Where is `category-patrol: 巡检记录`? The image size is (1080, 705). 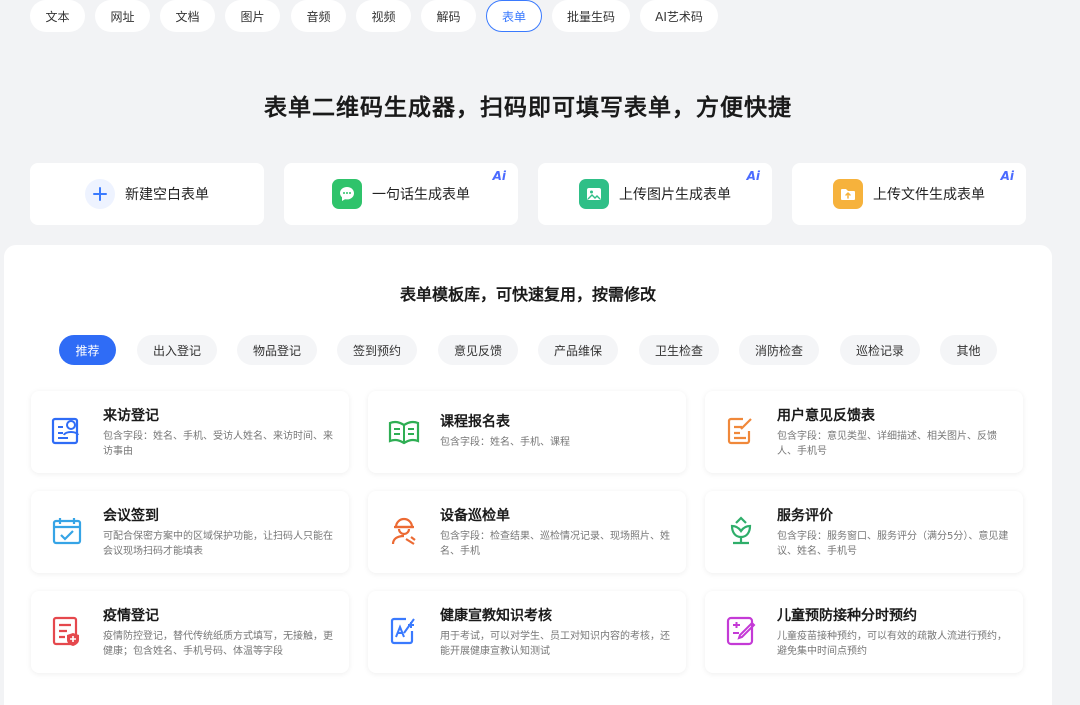
category-patrol: 巡检记录 is located at coordinates (880, 350).